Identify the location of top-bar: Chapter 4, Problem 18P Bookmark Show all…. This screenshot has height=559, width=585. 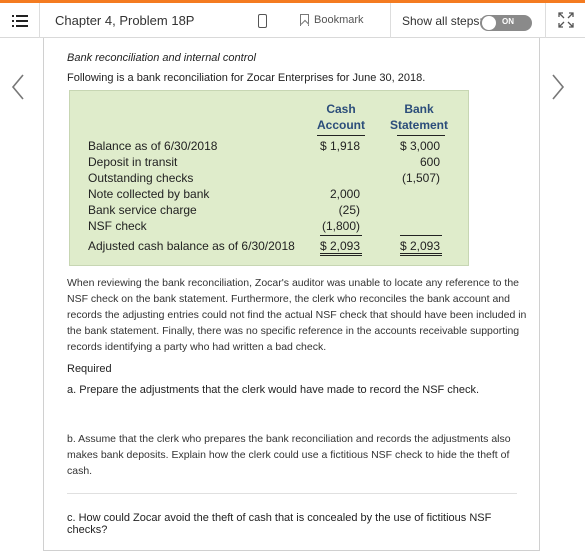
(292, 19).